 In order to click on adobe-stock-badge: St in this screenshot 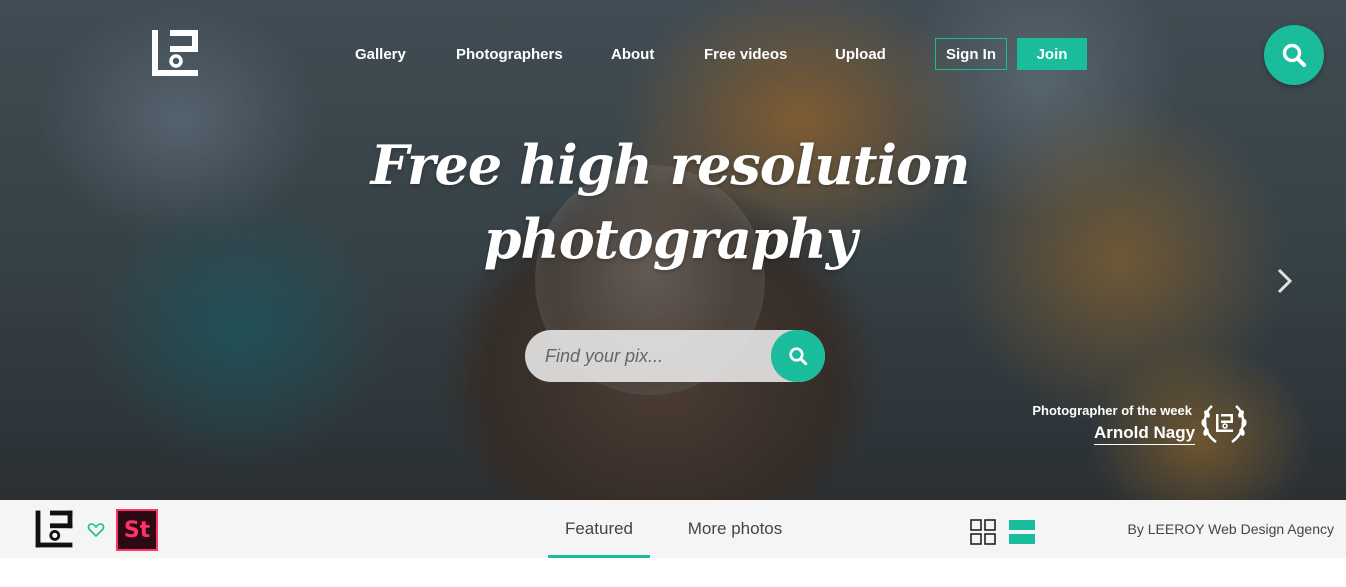, I will do `click(137, 530)`.